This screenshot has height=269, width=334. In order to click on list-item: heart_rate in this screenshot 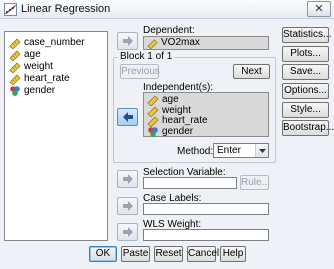, I will do `click(57, 79)`.